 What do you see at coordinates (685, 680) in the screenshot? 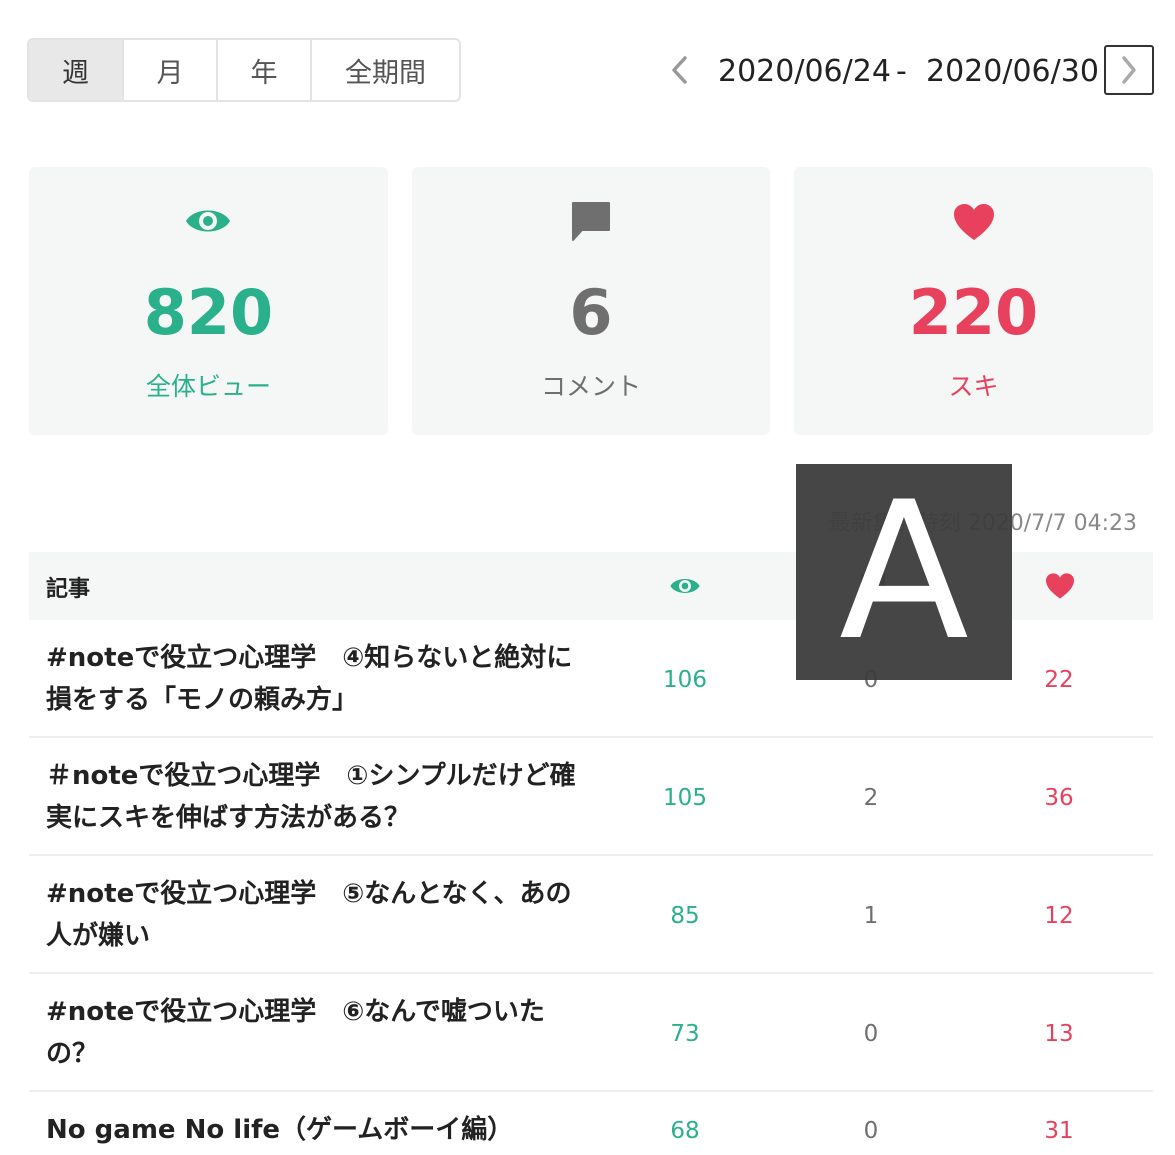
I see `row-views: 106` at bounding box center [685, 680].